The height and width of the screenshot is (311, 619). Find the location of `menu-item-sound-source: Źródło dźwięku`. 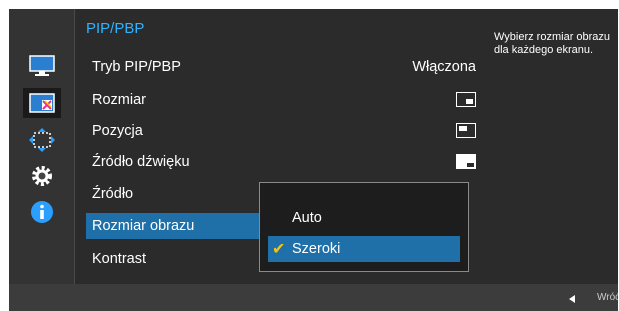

menu-item-sound-source: Źródło dźwięku is located at coordinates (281, 162).